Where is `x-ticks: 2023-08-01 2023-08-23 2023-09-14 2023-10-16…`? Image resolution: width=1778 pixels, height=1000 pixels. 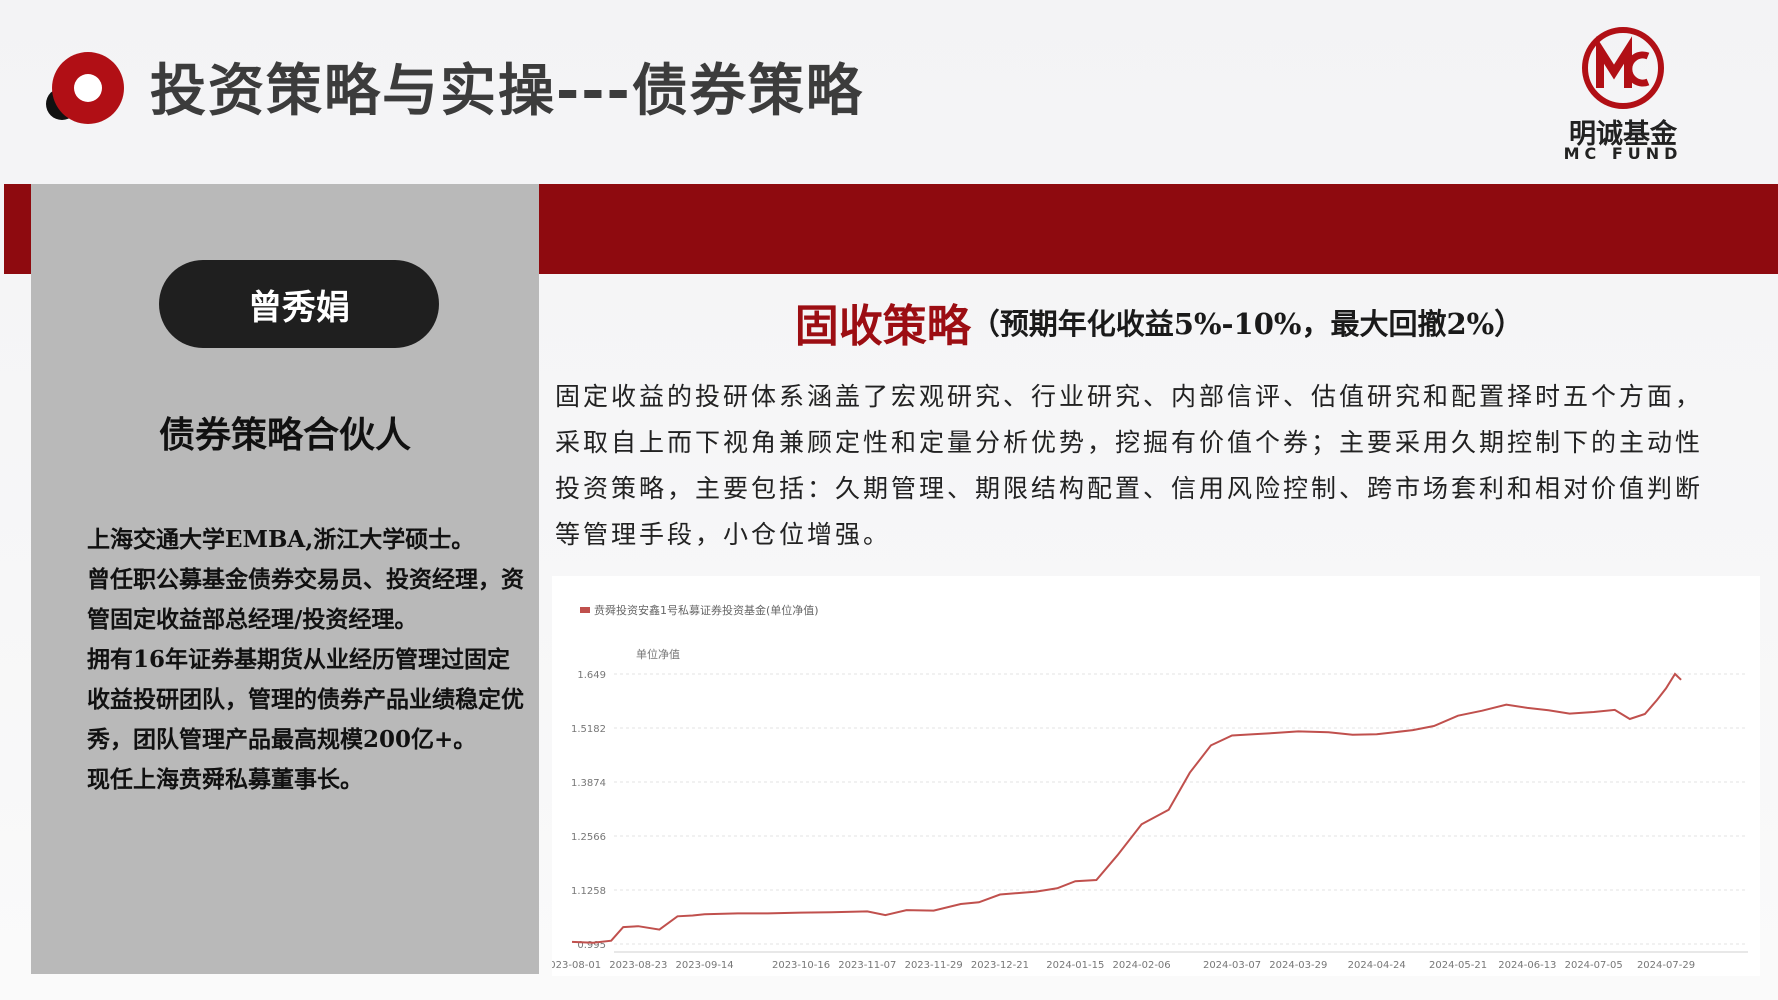 x-ticks: 2023-08-01 2023-08-23 2023-09-14 2023-10-16… is located at coordinates (1150, 961).